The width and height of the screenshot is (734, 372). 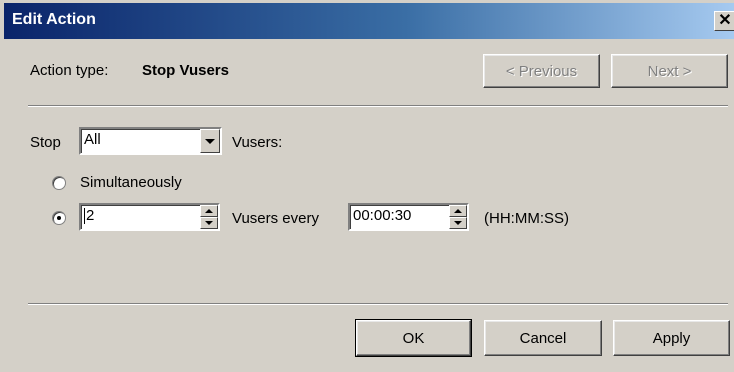 I want to click on cancel-button: Cancel, so click(x=543, y=338).